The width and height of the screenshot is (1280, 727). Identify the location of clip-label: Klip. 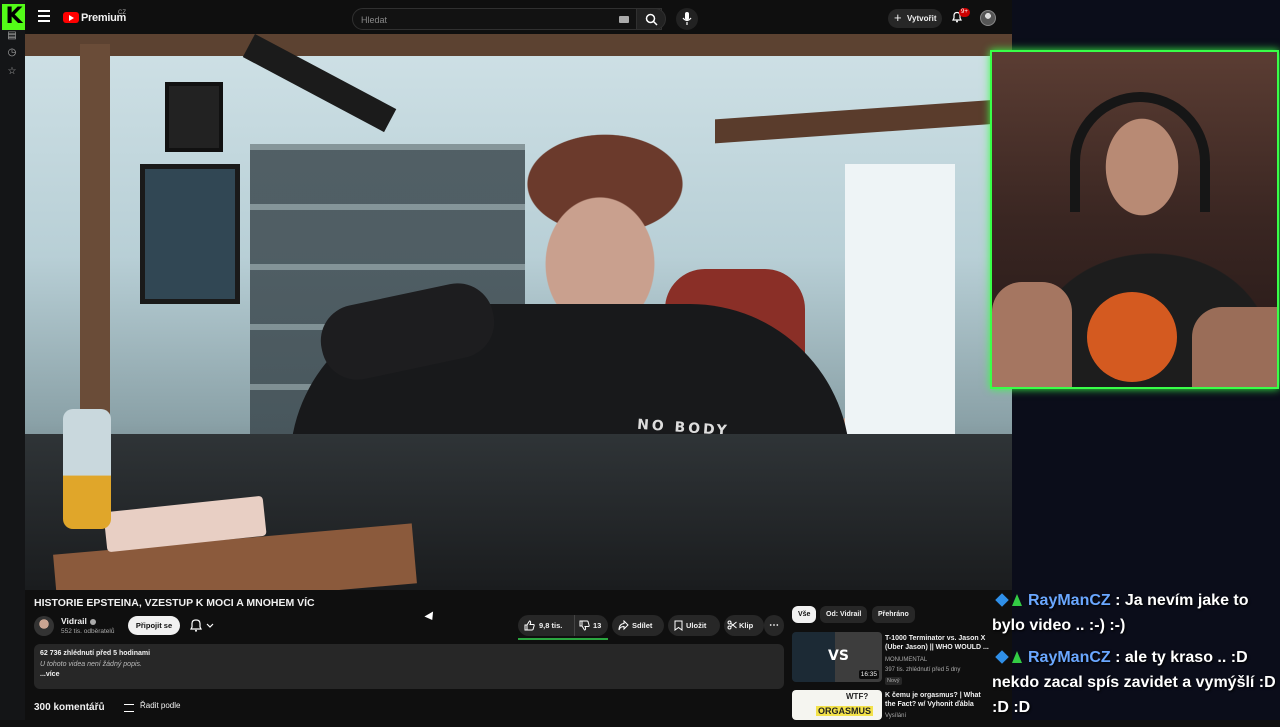
(746, 625).